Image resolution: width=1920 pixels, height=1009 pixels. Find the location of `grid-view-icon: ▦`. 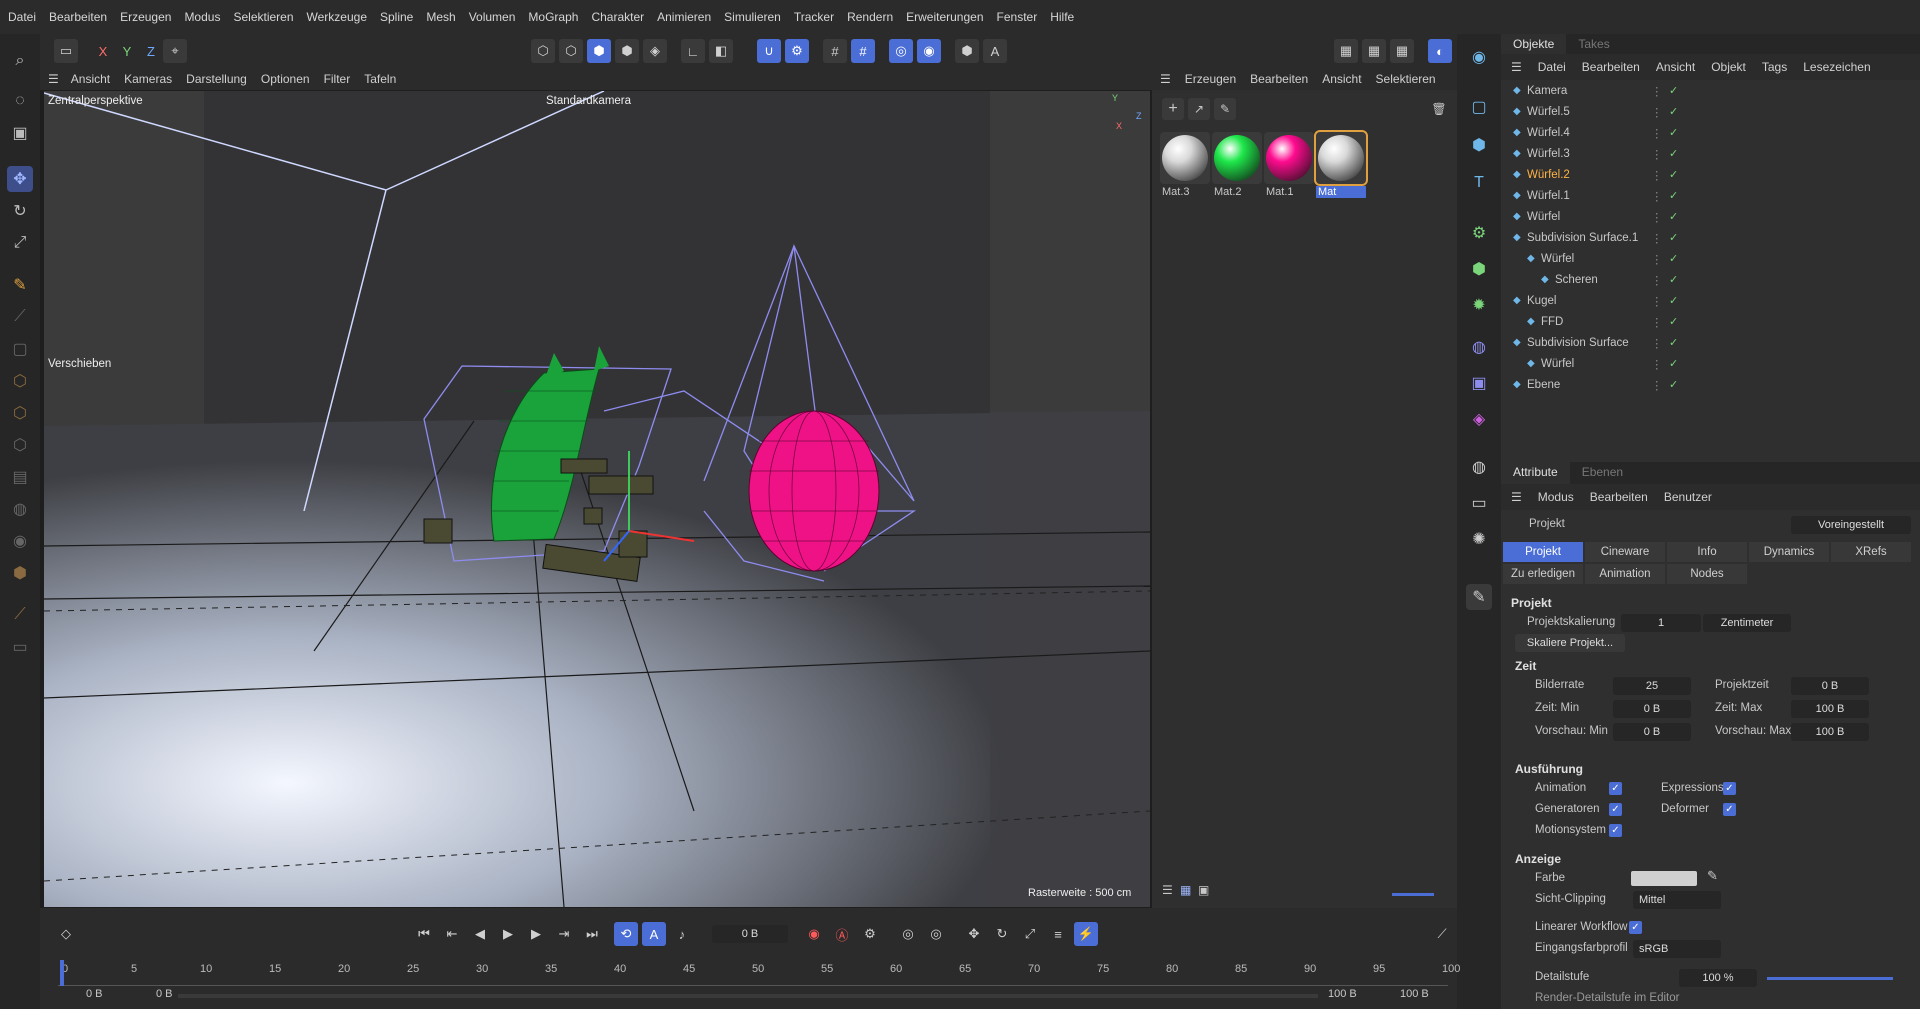

grid-view-icon: ▦ is located at coordinates (1185, 890).